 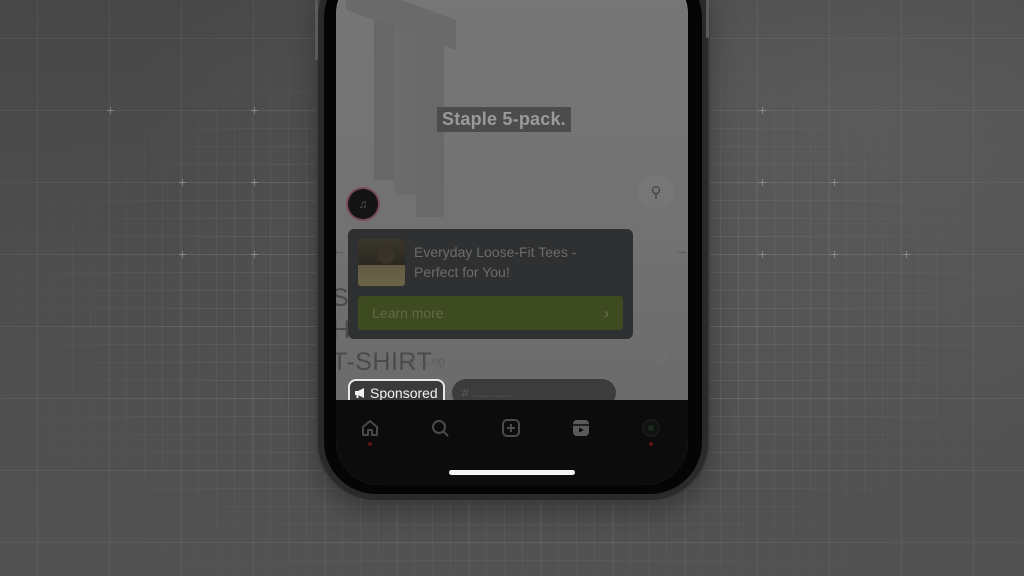 What do you see at coordinates (504, 119) in the screenshot?
I see `media-caption: Staple 5-pack.` at bounding box center [504, 119].